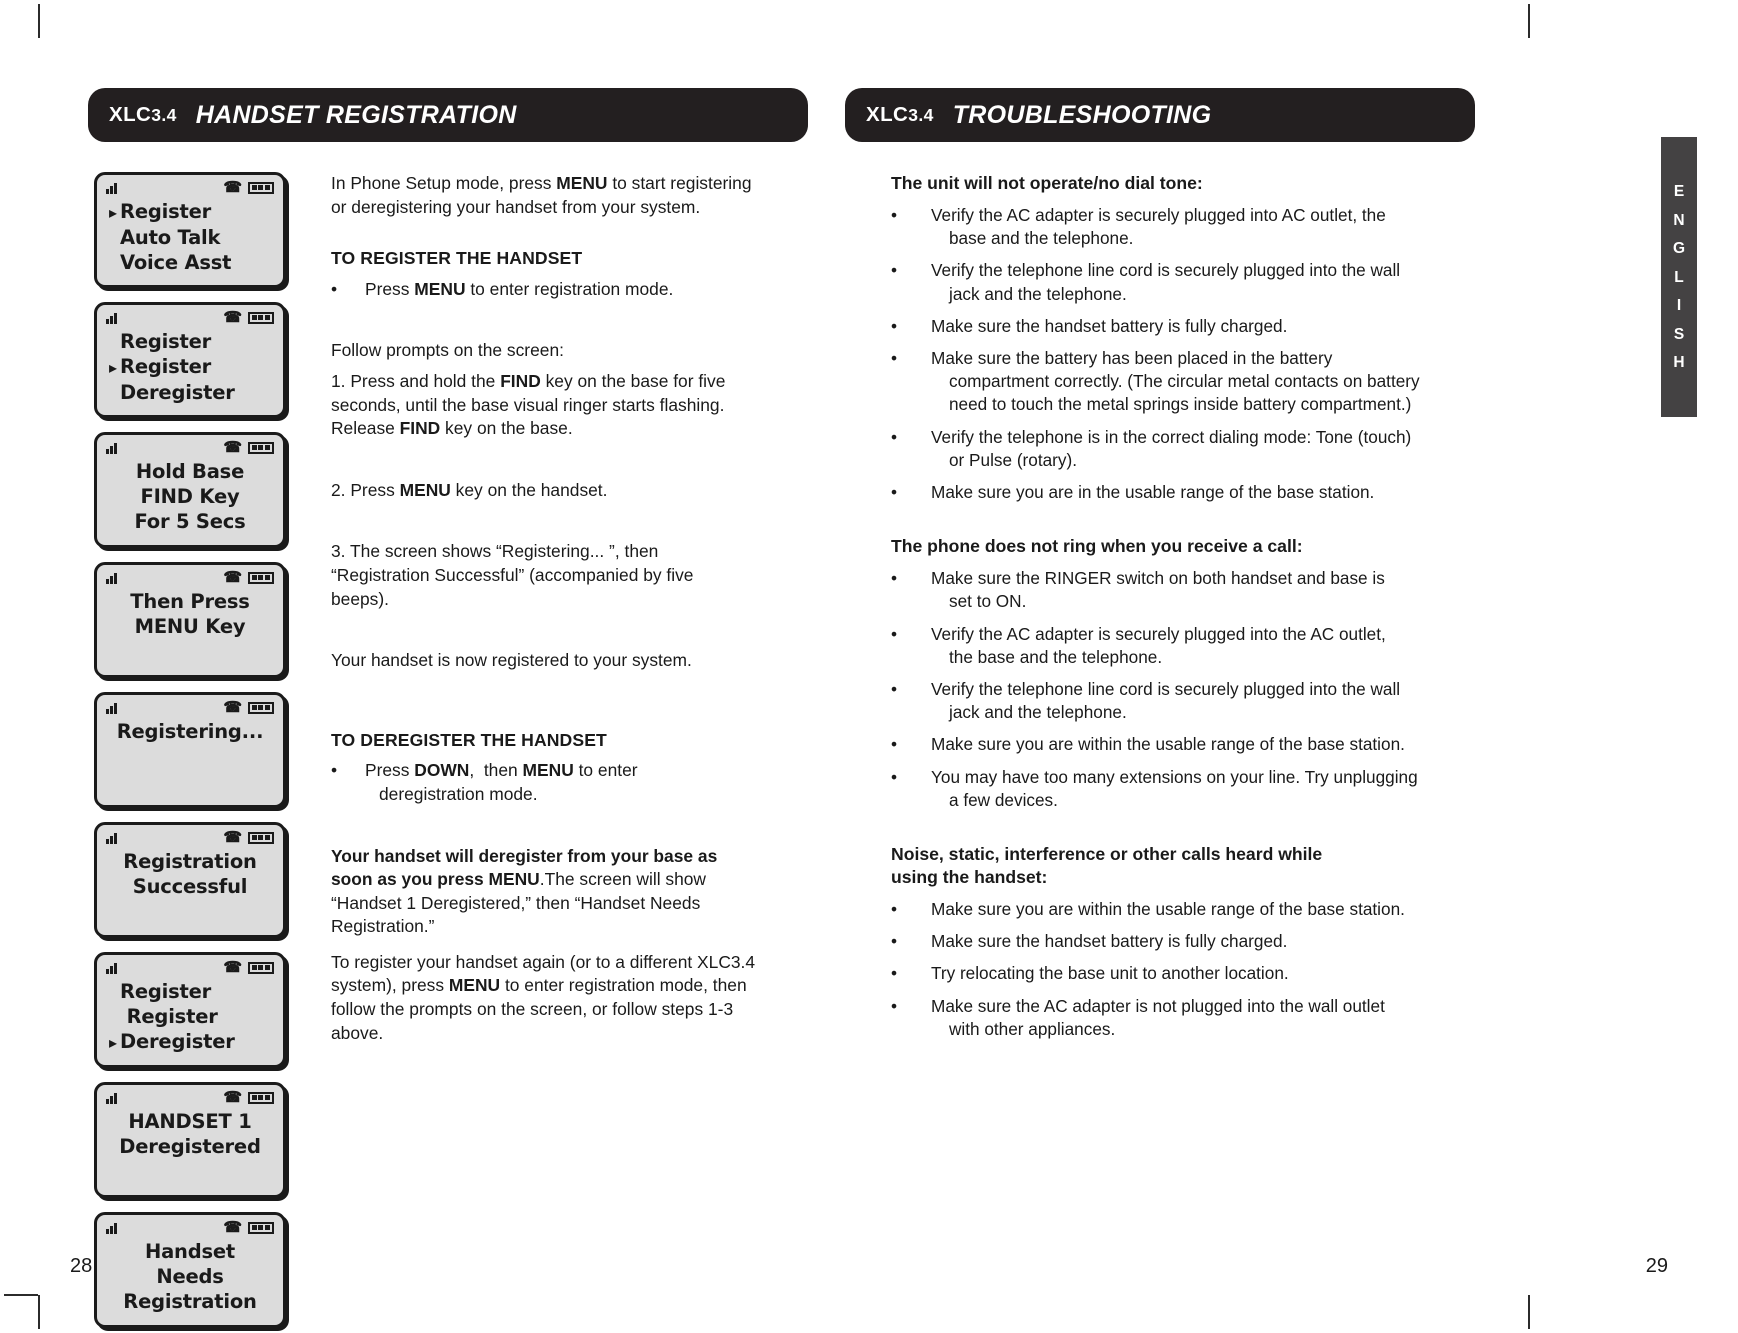 Image resolution: width=1738 pixels, height=1333 pixels. I want to click on lcd-text-line: Handset, so click(190, 1251).